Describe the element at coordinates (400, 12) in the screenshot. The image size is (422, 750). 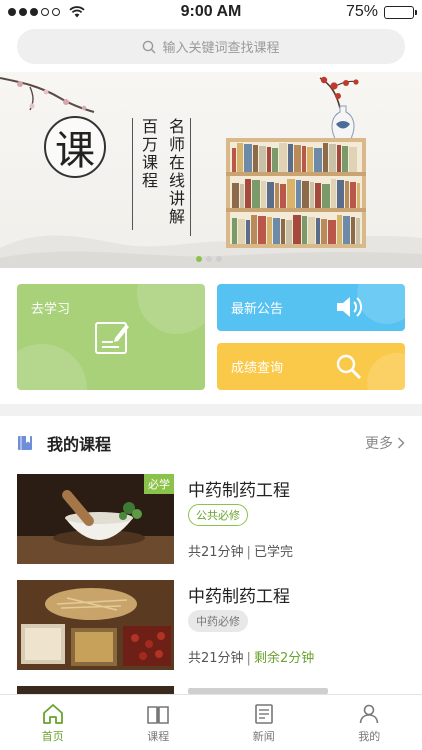
I see `battery-icon` at that location.